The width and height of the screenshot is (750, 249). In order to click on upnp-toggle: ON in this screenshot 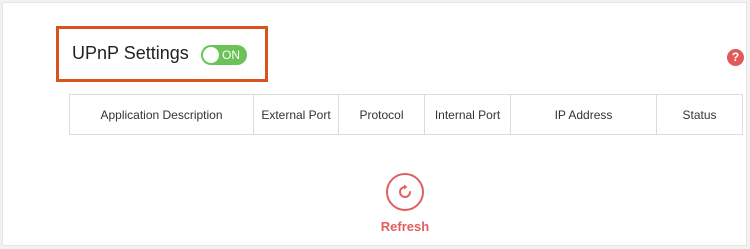, I will do `click(224, 55)`.